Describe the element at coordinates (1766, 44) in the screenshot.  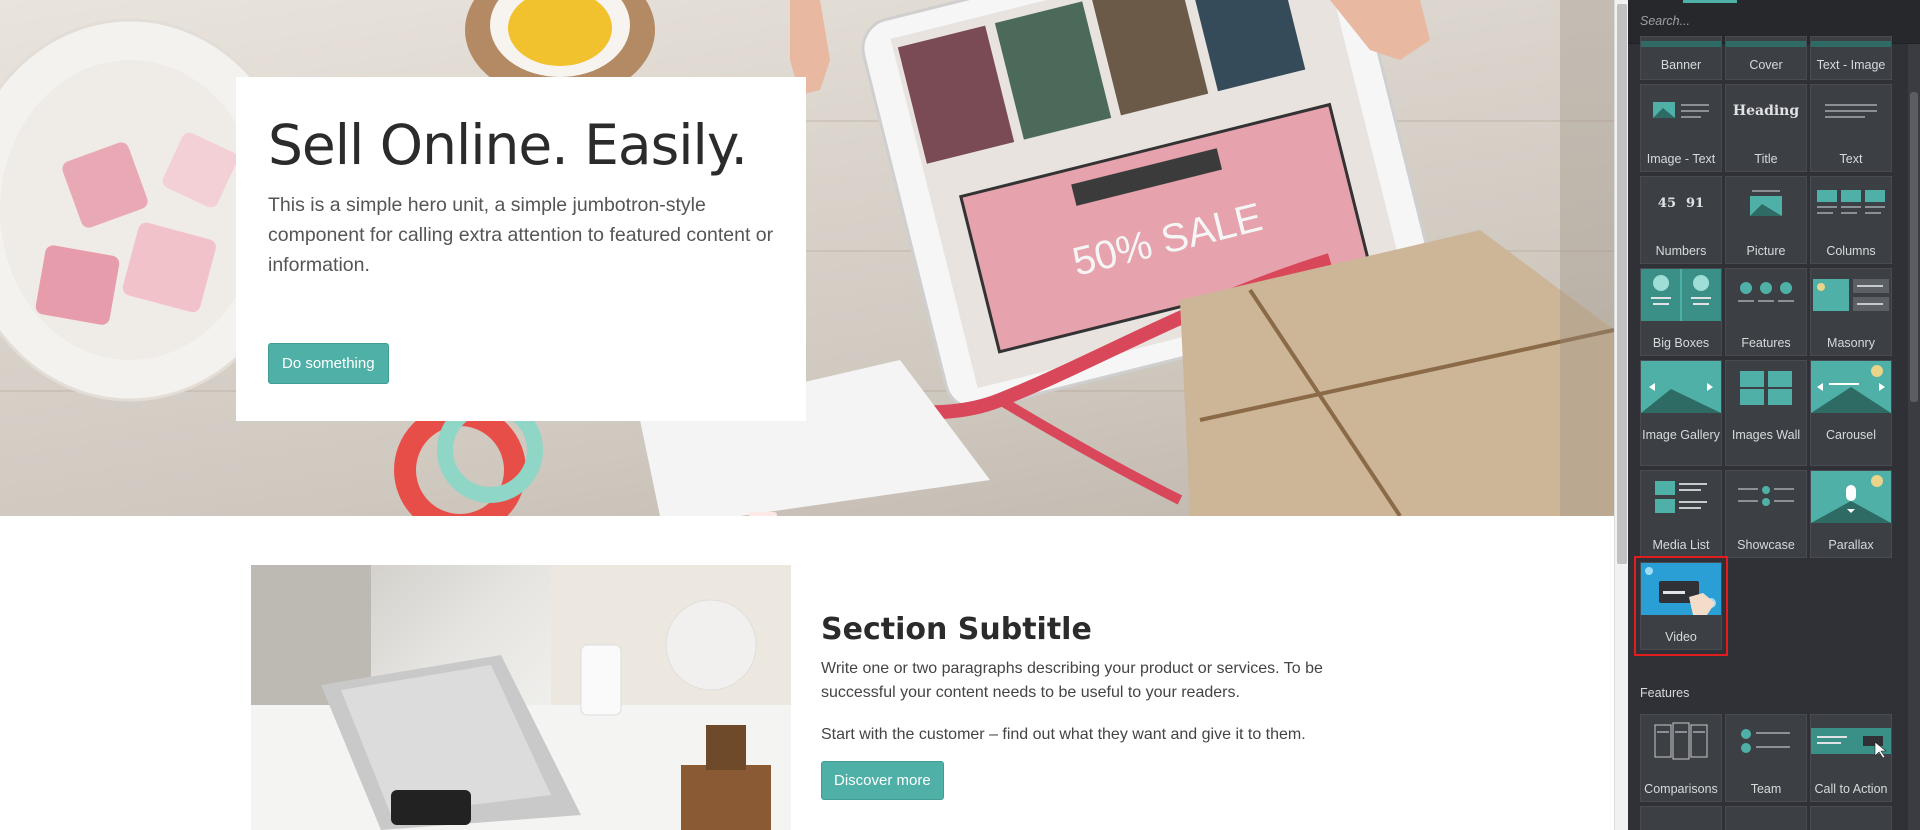
I see `cover-icon` at that location.